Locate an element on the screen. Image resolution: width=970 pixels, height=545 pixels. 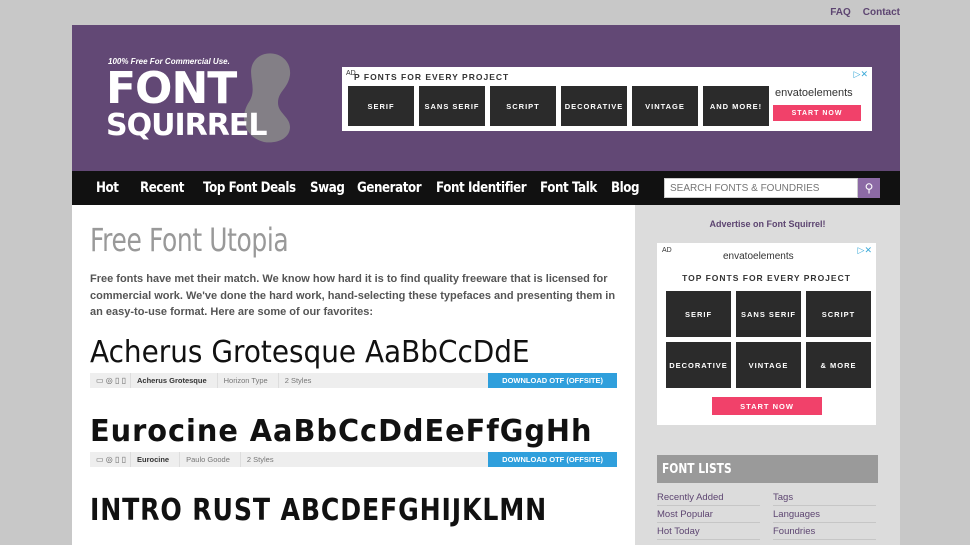
search-box: ⚲ is located at coordinates (772, 188).